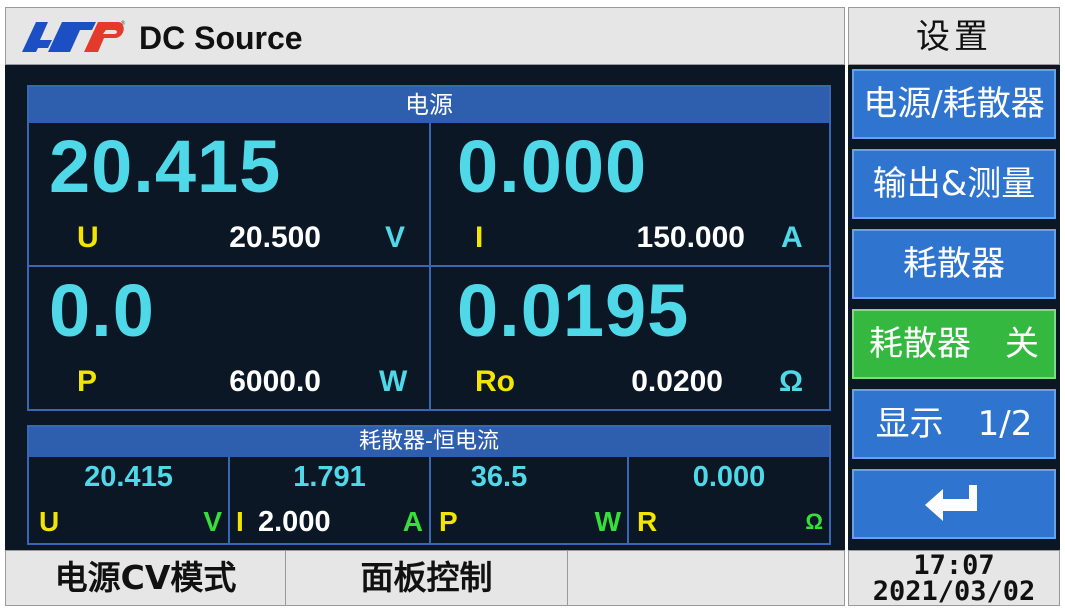 Image resolution: width=1065 pixels, height=610 pixels. Describe the element at coordinates (425, 36) in the screenshot. I see `title-bar: ® DC Source` at that location.